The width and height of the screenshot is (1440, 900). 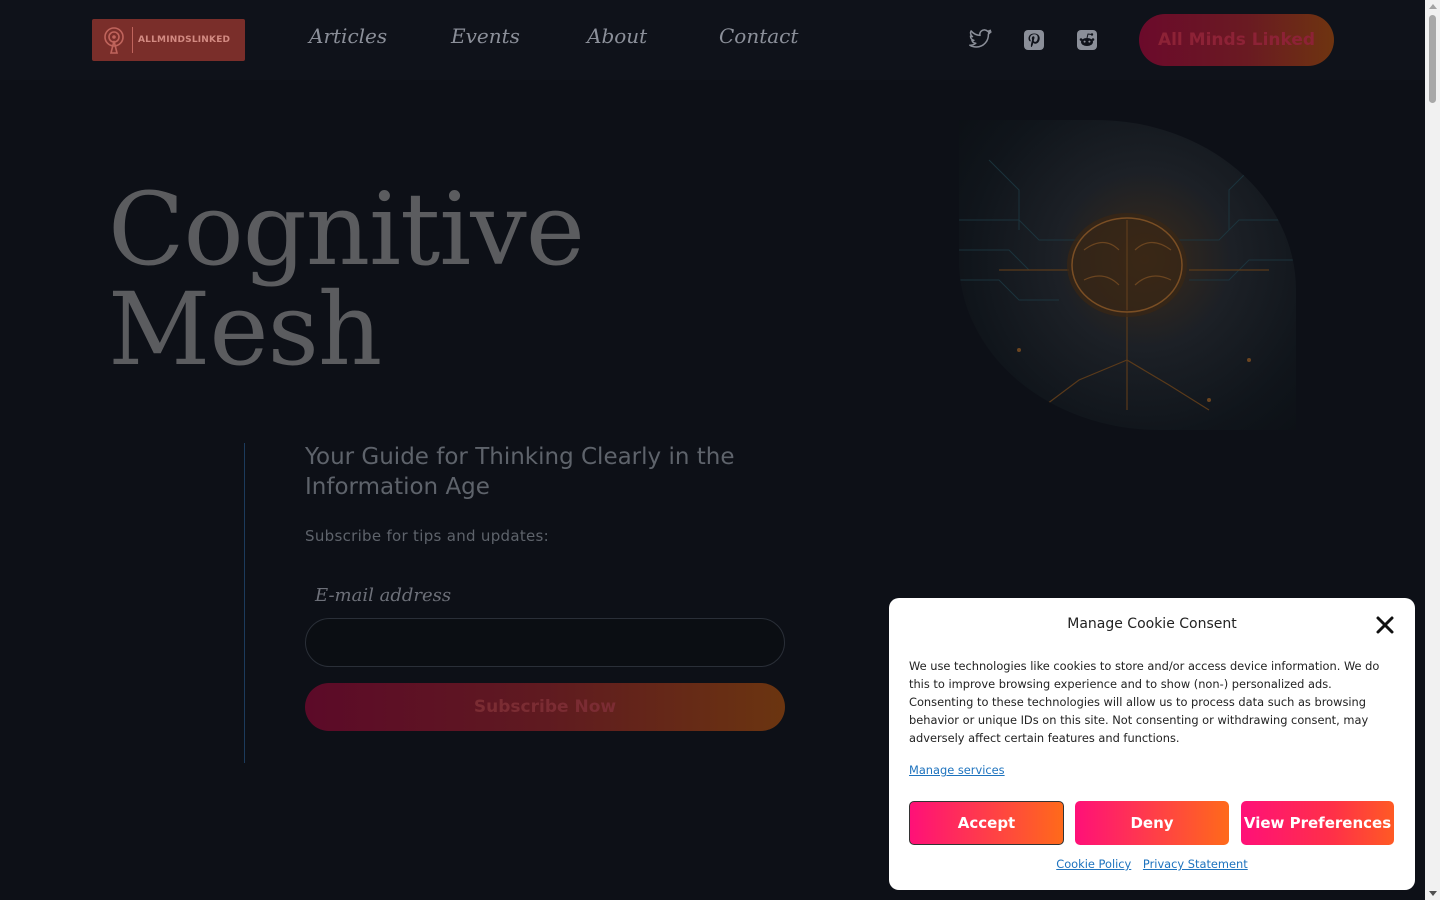 What do you see at coordinates (1433, 6) in the screenshot?
I see `scroll-up-arrow-icon` at bounding box center [1433, 6].